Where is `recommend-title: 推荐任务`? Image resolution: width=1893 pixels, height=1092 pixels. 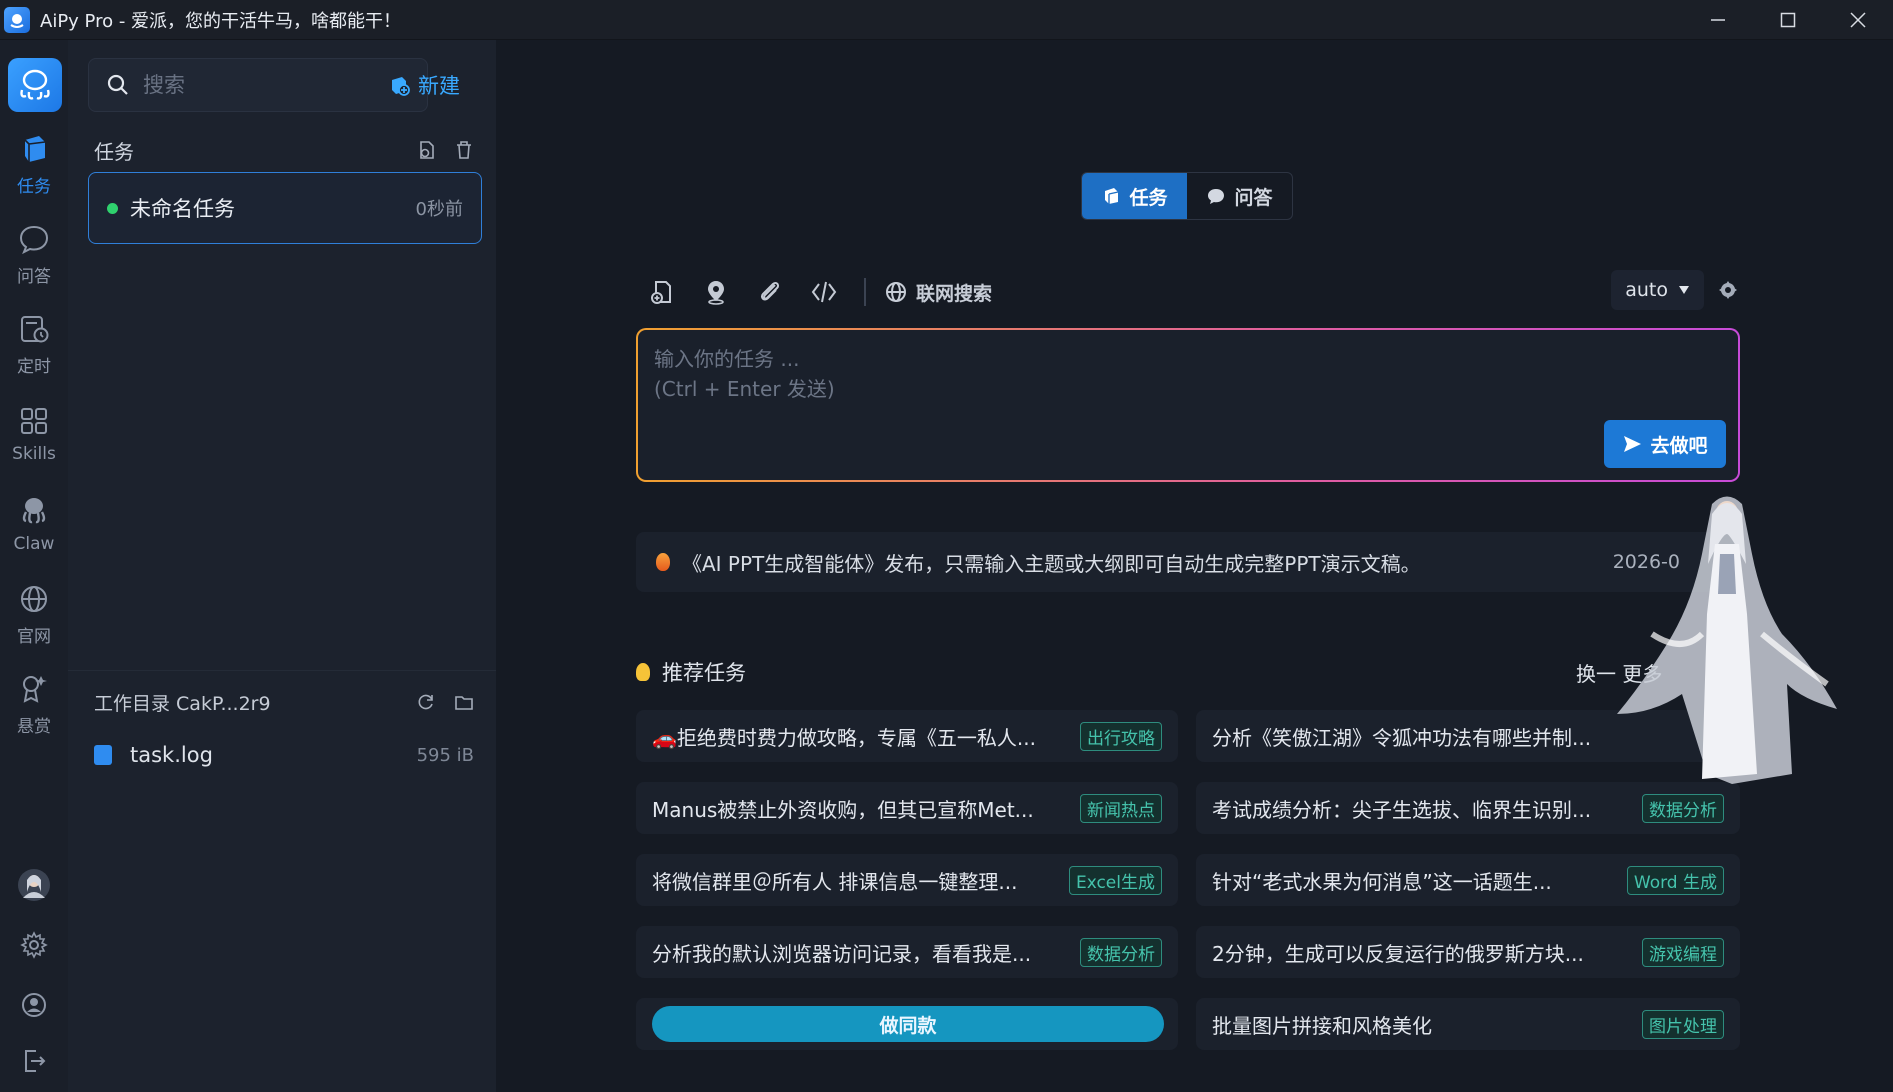
recommend-title: 推荐任务 is located at coordinates (704, 673).